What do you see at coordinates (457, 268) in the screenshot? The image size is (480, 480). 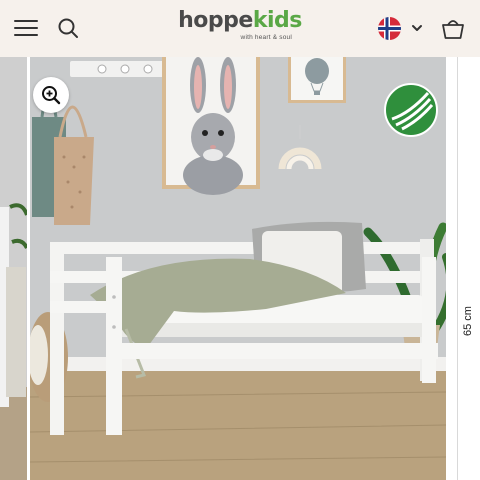 I see `dimension-line` at bounding box center [457, 268].